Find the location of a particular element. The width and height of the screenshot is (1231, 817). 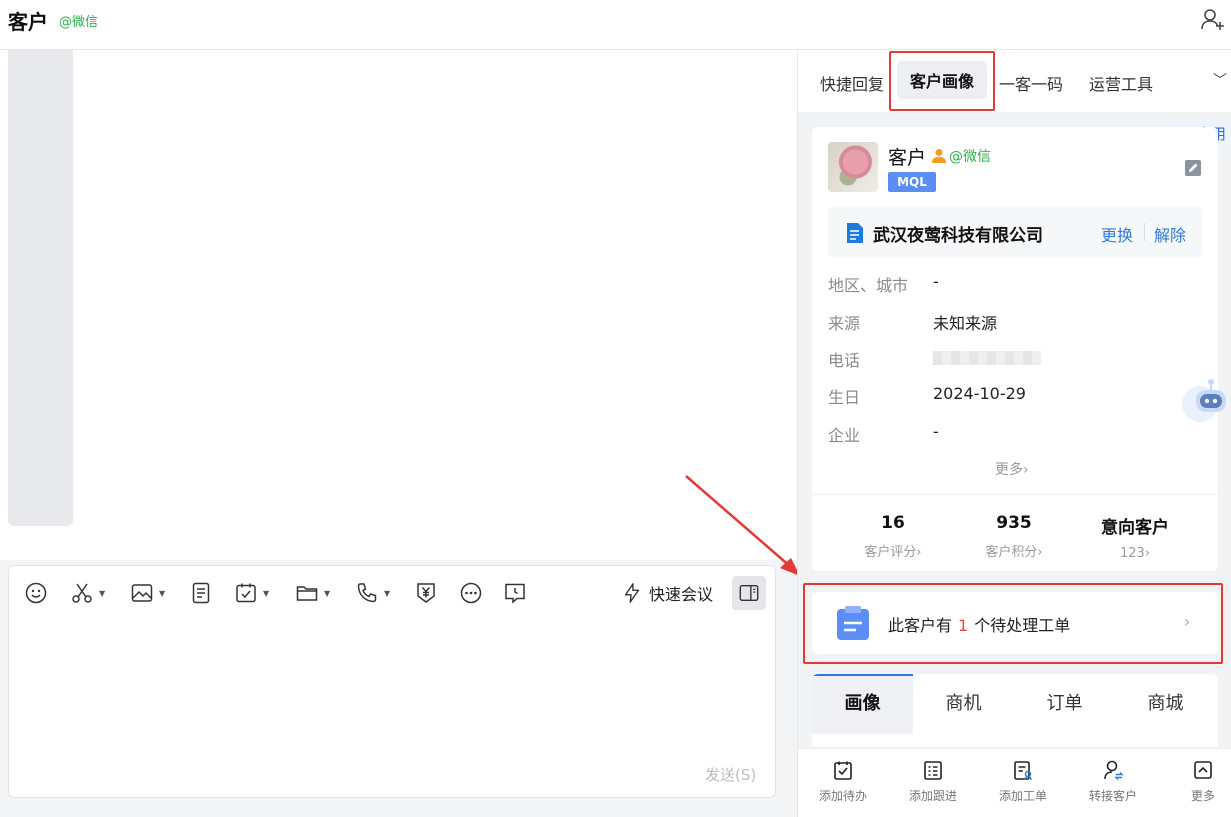

profile-sub-tabs: 画像 商机 订单 商城 is located at coordinates (1015, 710).